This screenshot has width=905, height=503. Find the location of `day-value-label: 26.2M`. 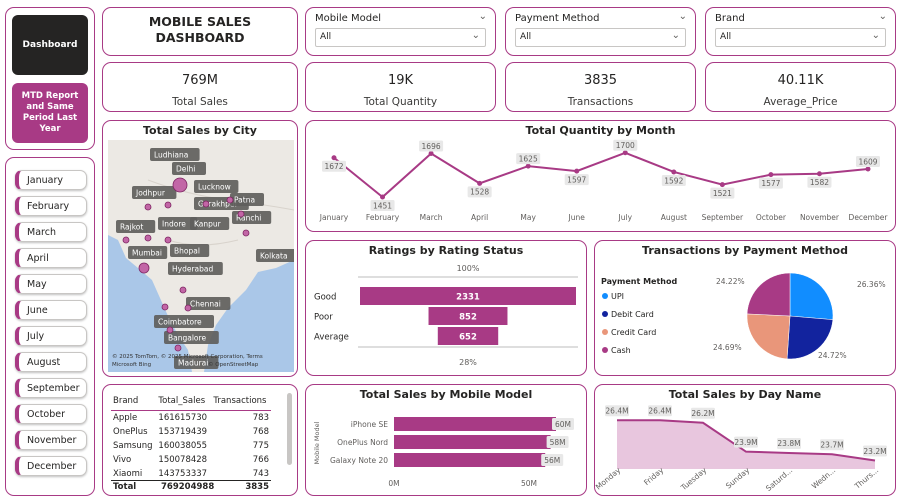

day-value-label: 26.2M is located at coordinates (702, 413).